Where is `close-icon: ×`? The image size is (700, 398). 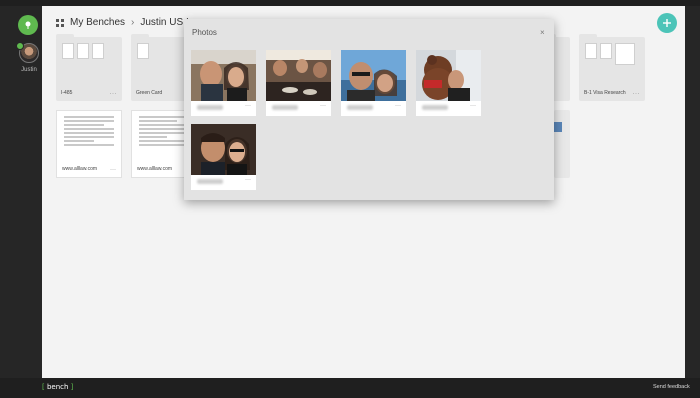 close-icon: × is located at coordinates (542, 33).